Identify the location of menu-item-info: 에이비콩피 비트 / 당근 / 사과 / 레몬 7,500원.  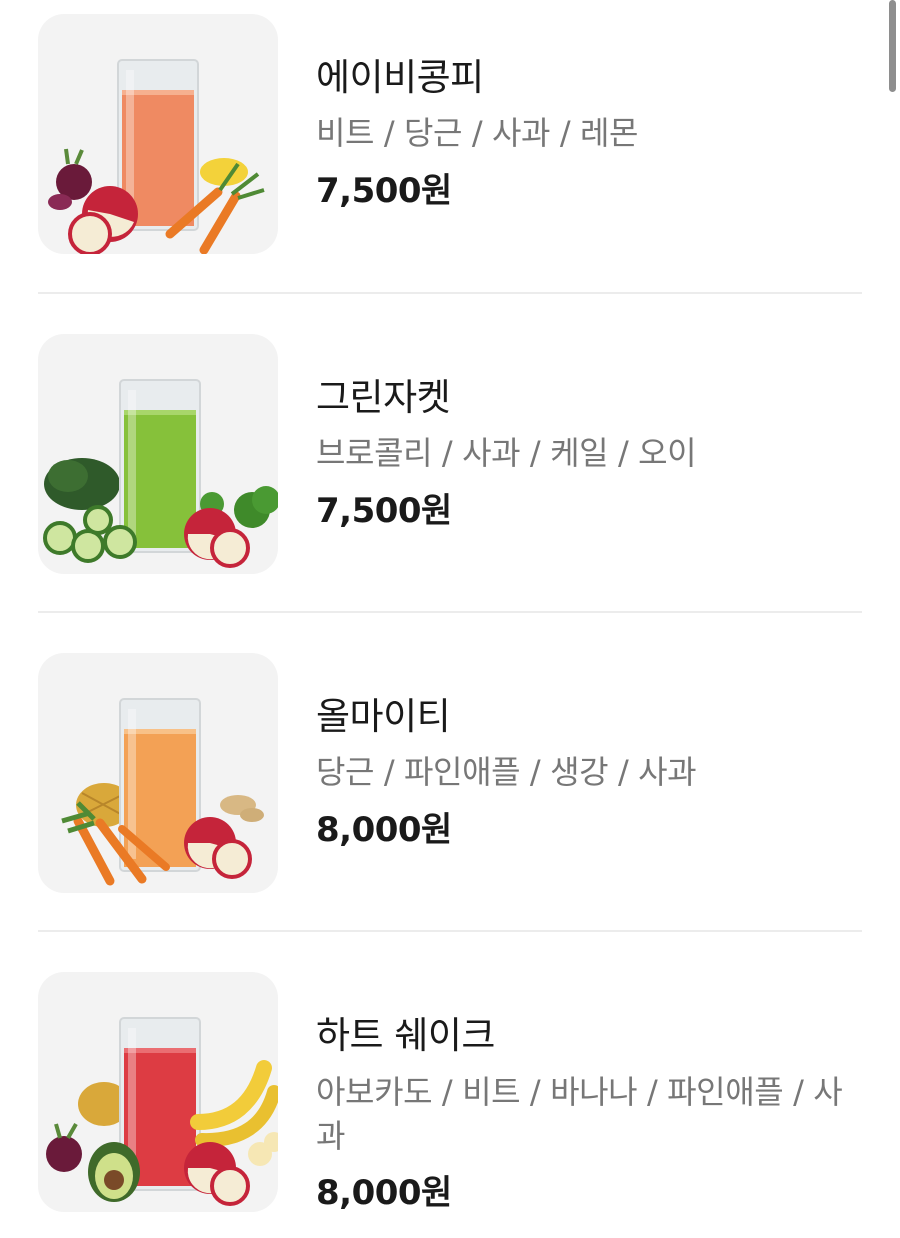
(589, 116).